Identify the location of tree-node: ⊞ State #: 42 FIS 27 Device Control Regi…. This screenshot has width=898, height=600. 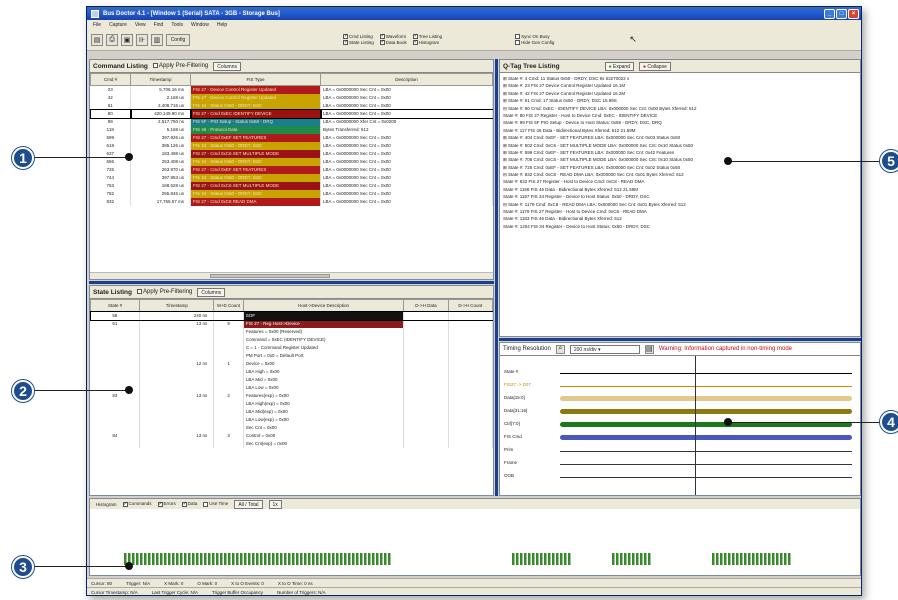
(680, 93).